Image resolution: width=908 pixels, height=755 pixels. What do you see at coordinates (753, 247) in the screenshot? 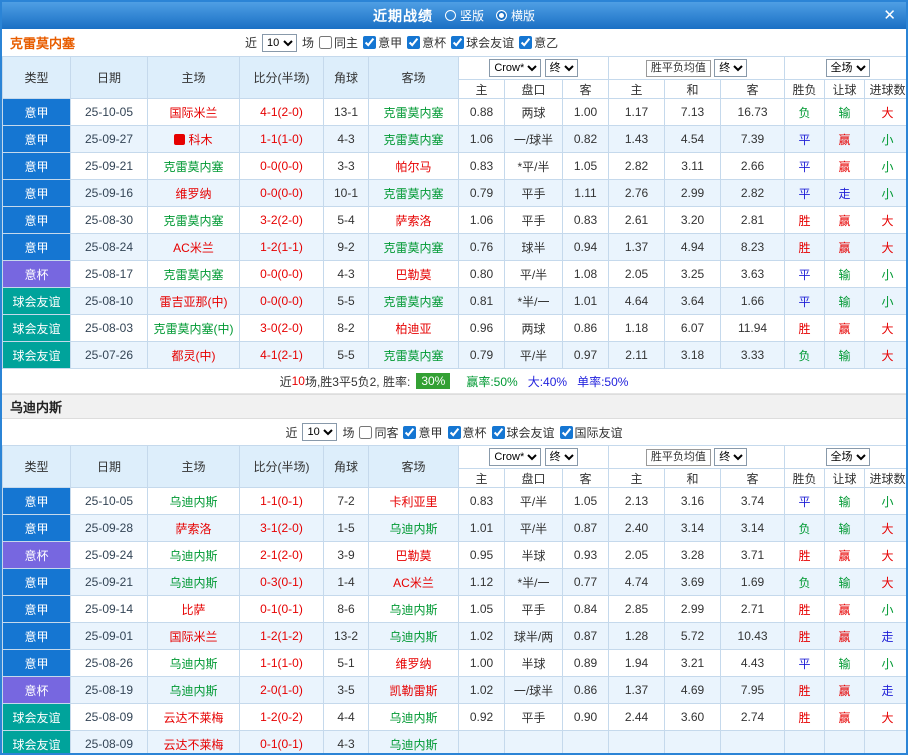
I see `avg-lose-odds: 8.23` at bounding box center [753, 247].